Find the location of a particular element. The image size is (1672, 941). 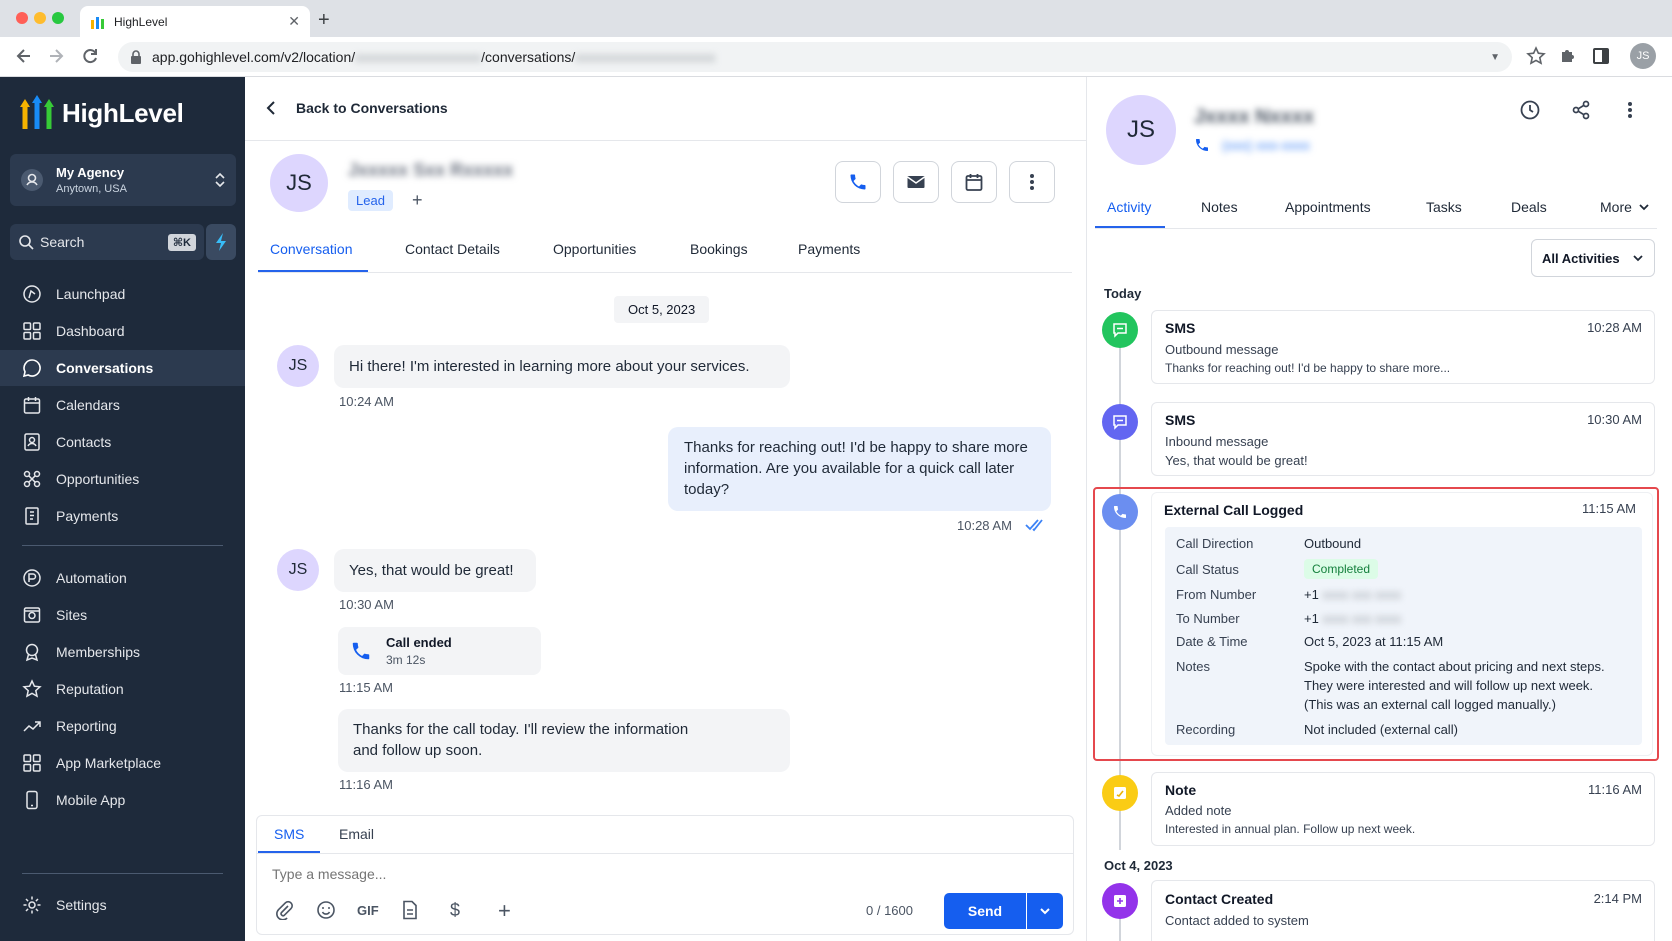

browser-tab: HighLevel ✕ is located at coordinates (195, 21).